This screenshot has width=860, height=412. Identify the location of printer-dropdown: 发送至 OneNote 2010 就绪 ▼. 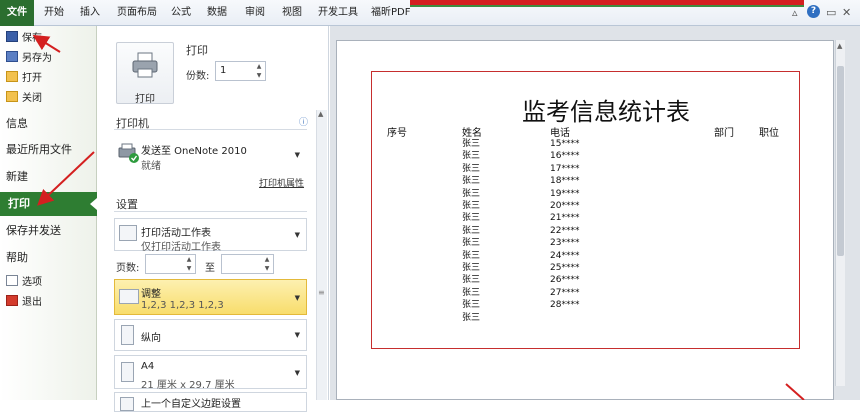
(210, 154).